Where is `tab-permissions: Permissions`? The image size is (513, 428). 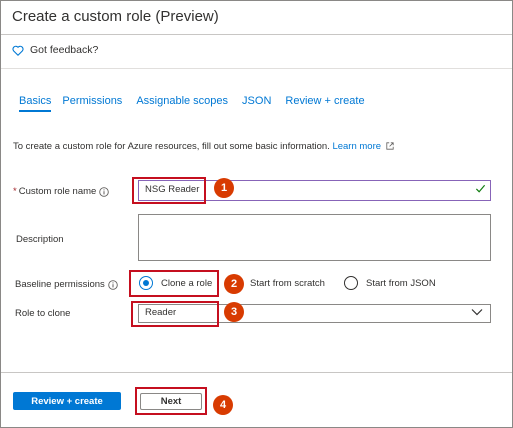
tab-permissions: Permissions is located at coordinates (92, 103).